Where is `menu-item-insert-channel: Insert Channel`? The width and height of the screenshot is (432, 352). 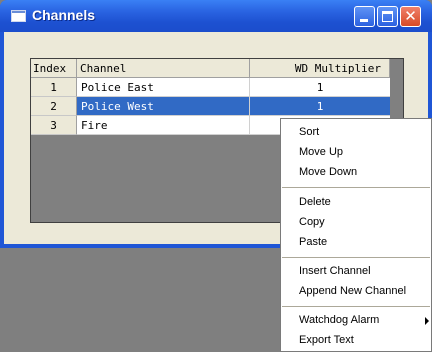
menu-item-insert-channel: Insert Channel is located at coordinates (356, 271).